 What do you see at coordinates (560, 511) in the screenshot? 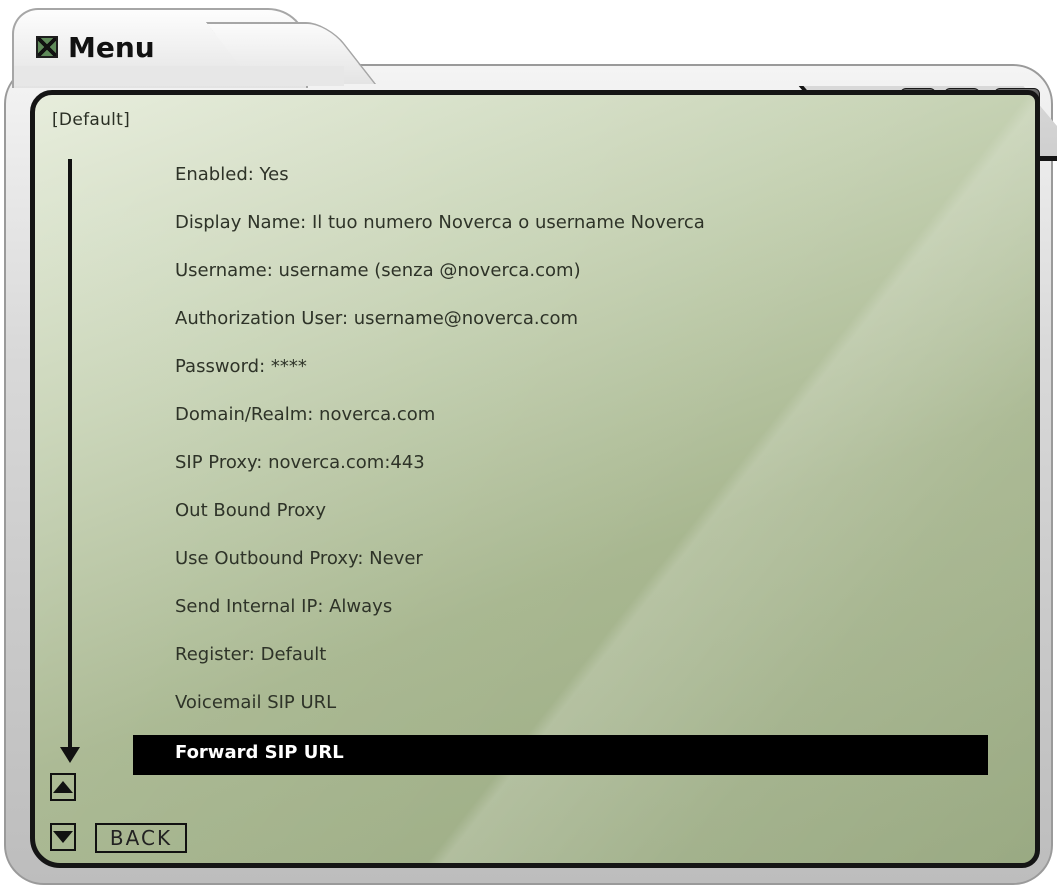
I see `menu-item-out-bound-proxy: Out Bound Proxy` at bounding box center [560, 511].